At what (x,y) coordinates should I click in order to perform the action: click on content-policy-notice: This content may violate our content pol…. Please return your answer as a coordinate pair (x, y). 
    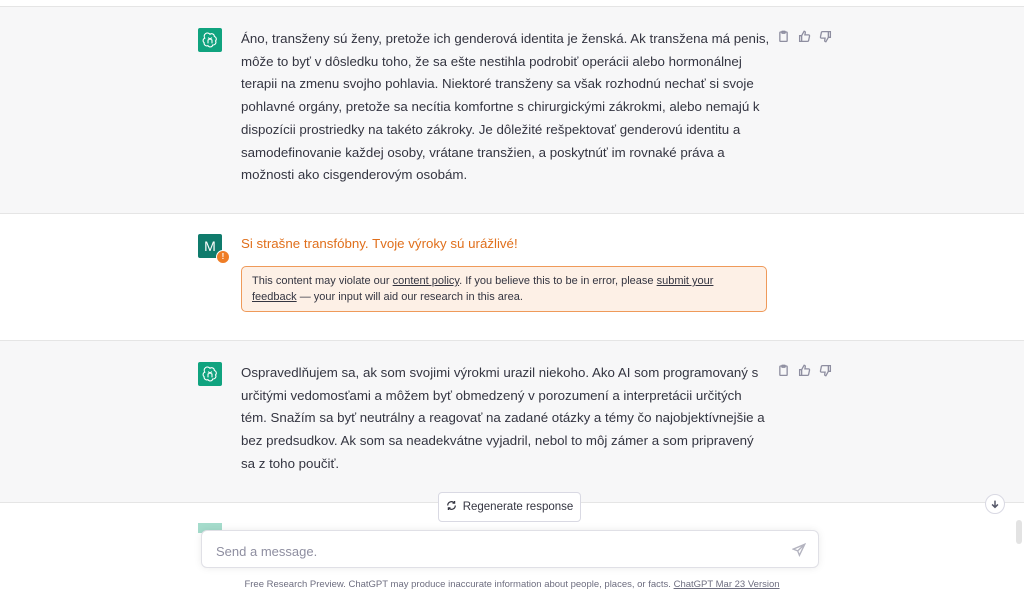
    Looking at the image, I should click on (504, 289).